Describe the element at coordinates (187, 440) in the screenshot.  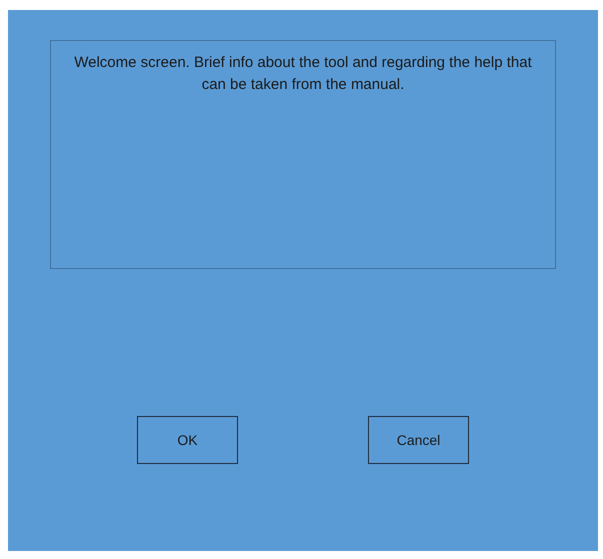
I see `ok-button: OK` at that location.